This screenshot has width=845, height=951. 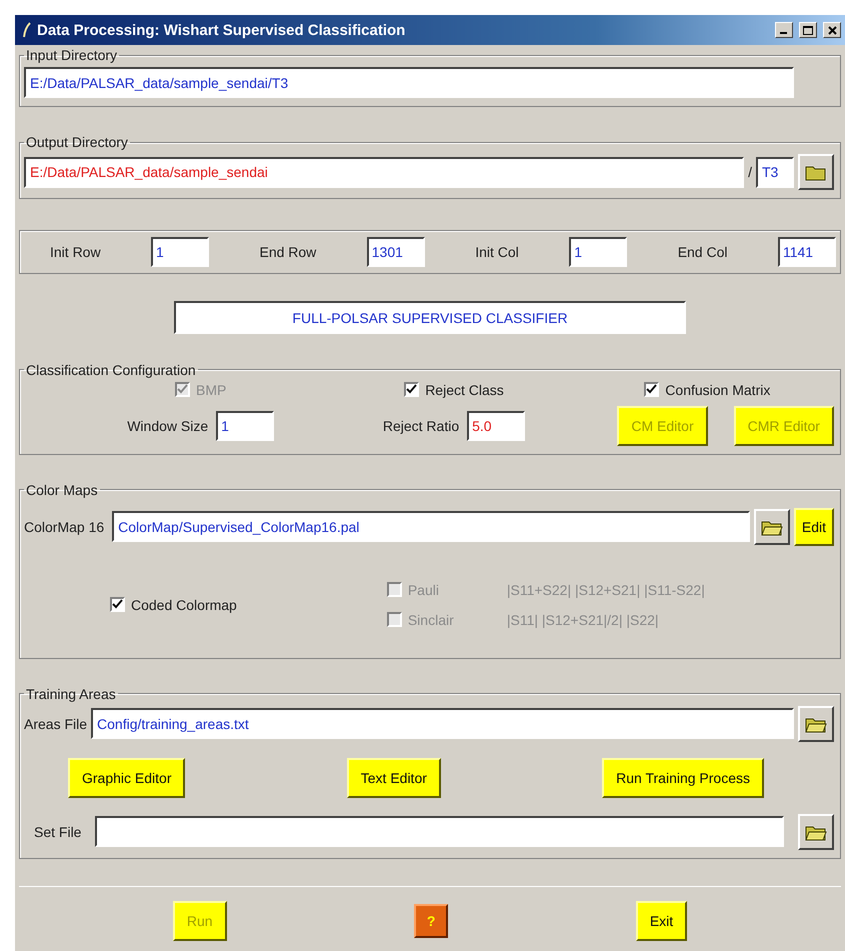 I want to click on edit-button: Edit, so click(x=814, y=527).